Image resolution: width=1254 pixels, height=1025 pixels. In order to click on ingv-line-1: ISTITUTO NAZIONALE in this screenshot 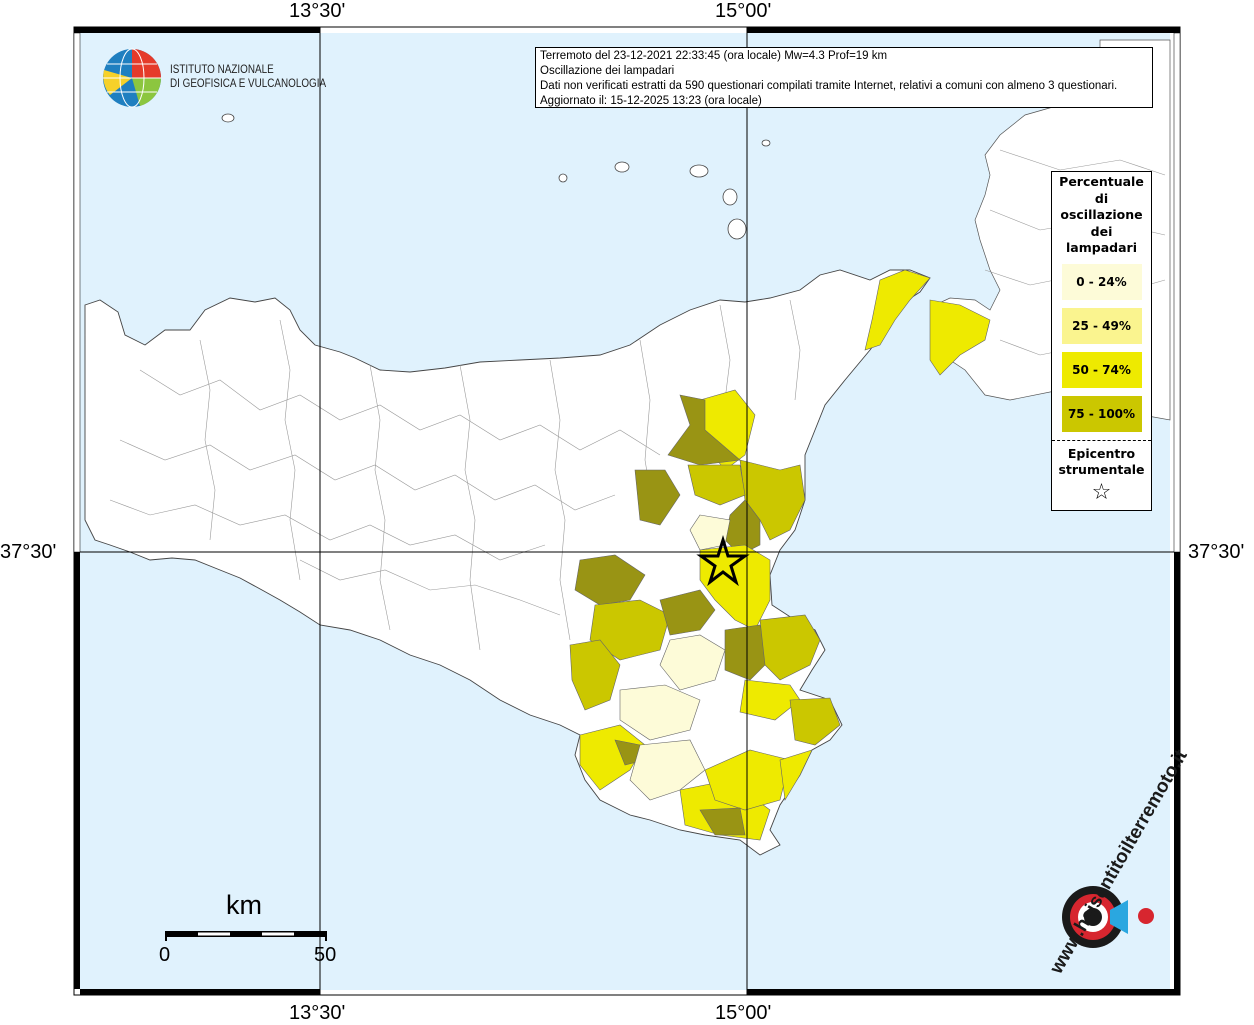, I will do `click(222, 70)`.